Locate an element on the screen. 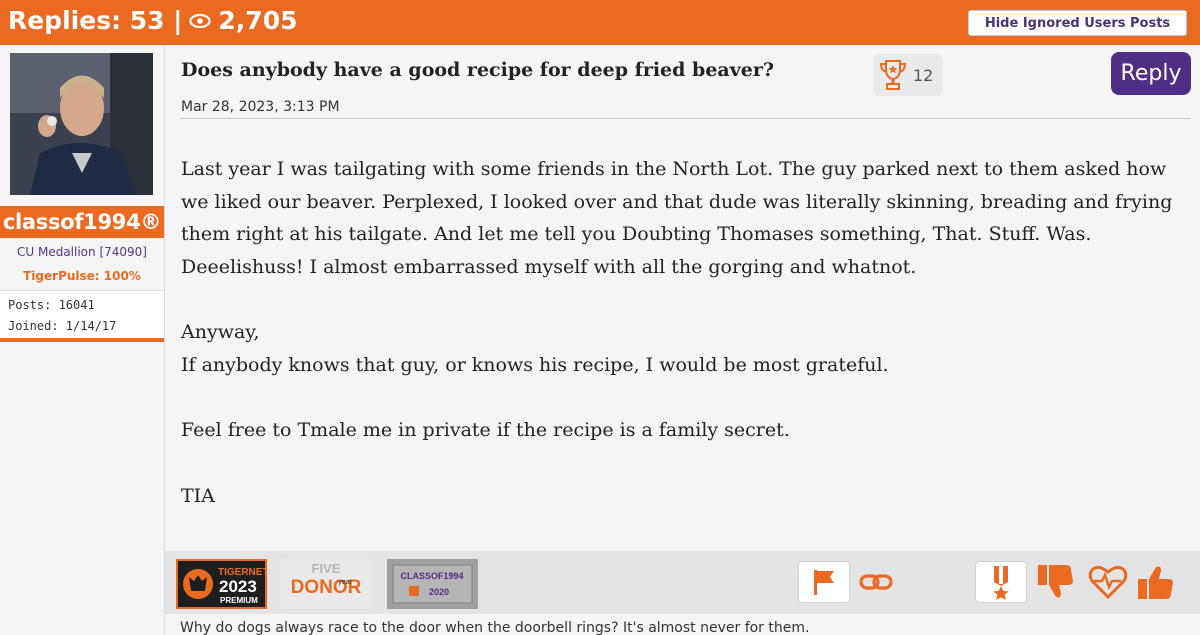  thumbs-up-button is located at coordinates (1156, 582).